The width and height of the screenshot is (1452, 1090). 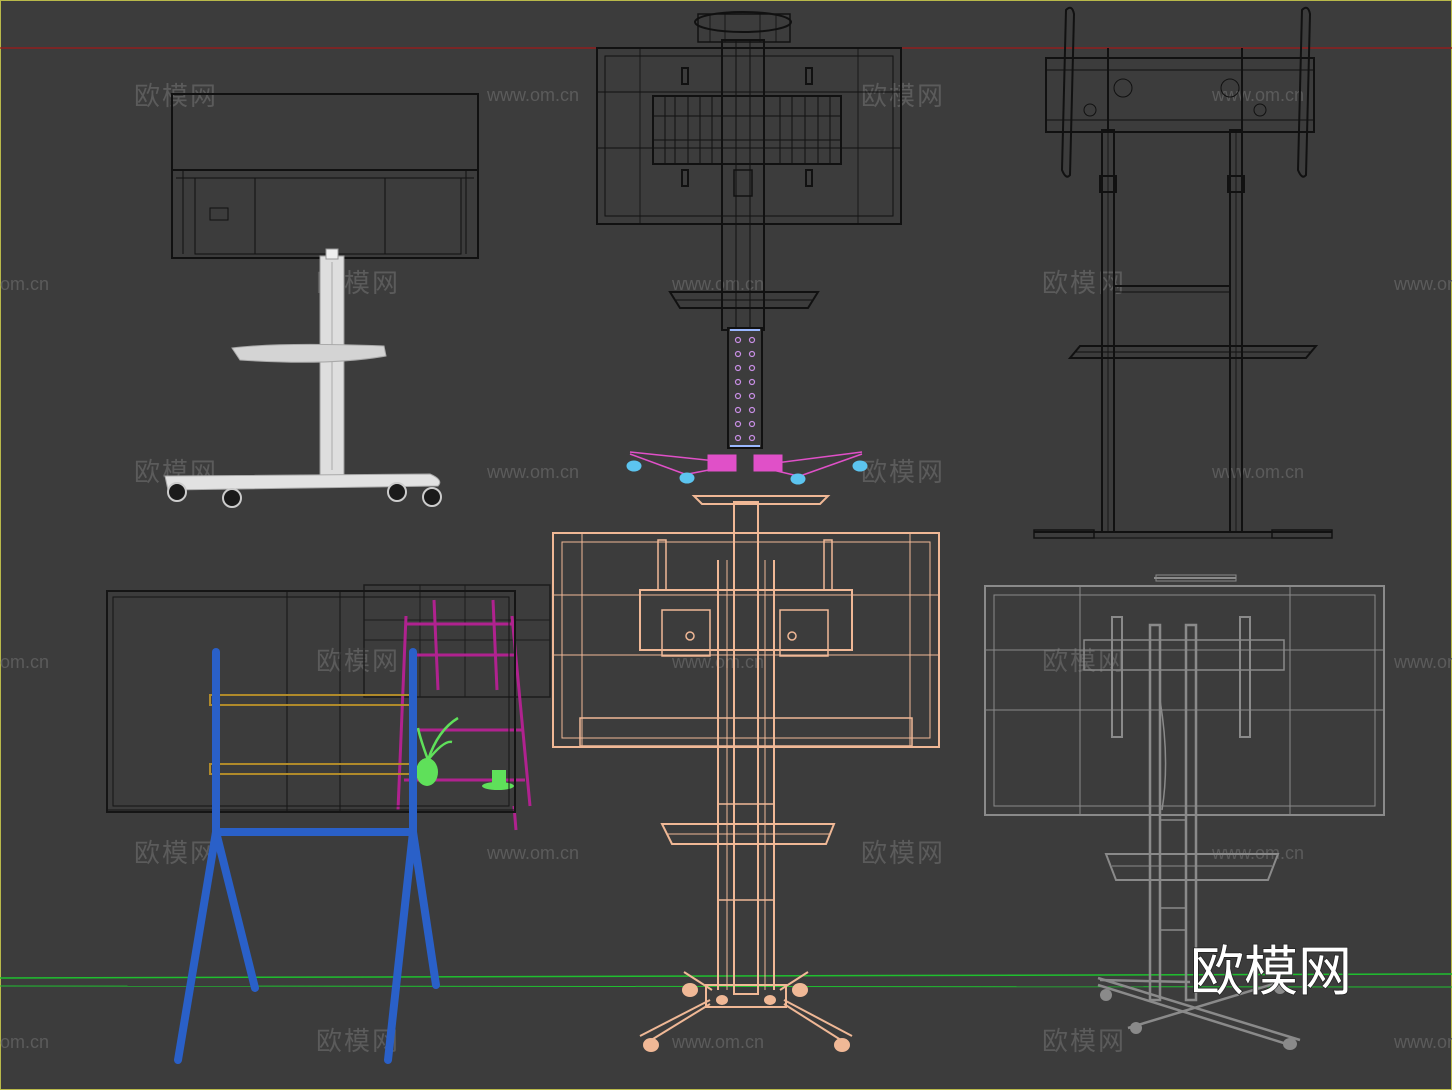 What do you see at coordinates (321, 300) in the screenshot?
I see `white-mobile-tv-cart` at bounding box center [321, 300].